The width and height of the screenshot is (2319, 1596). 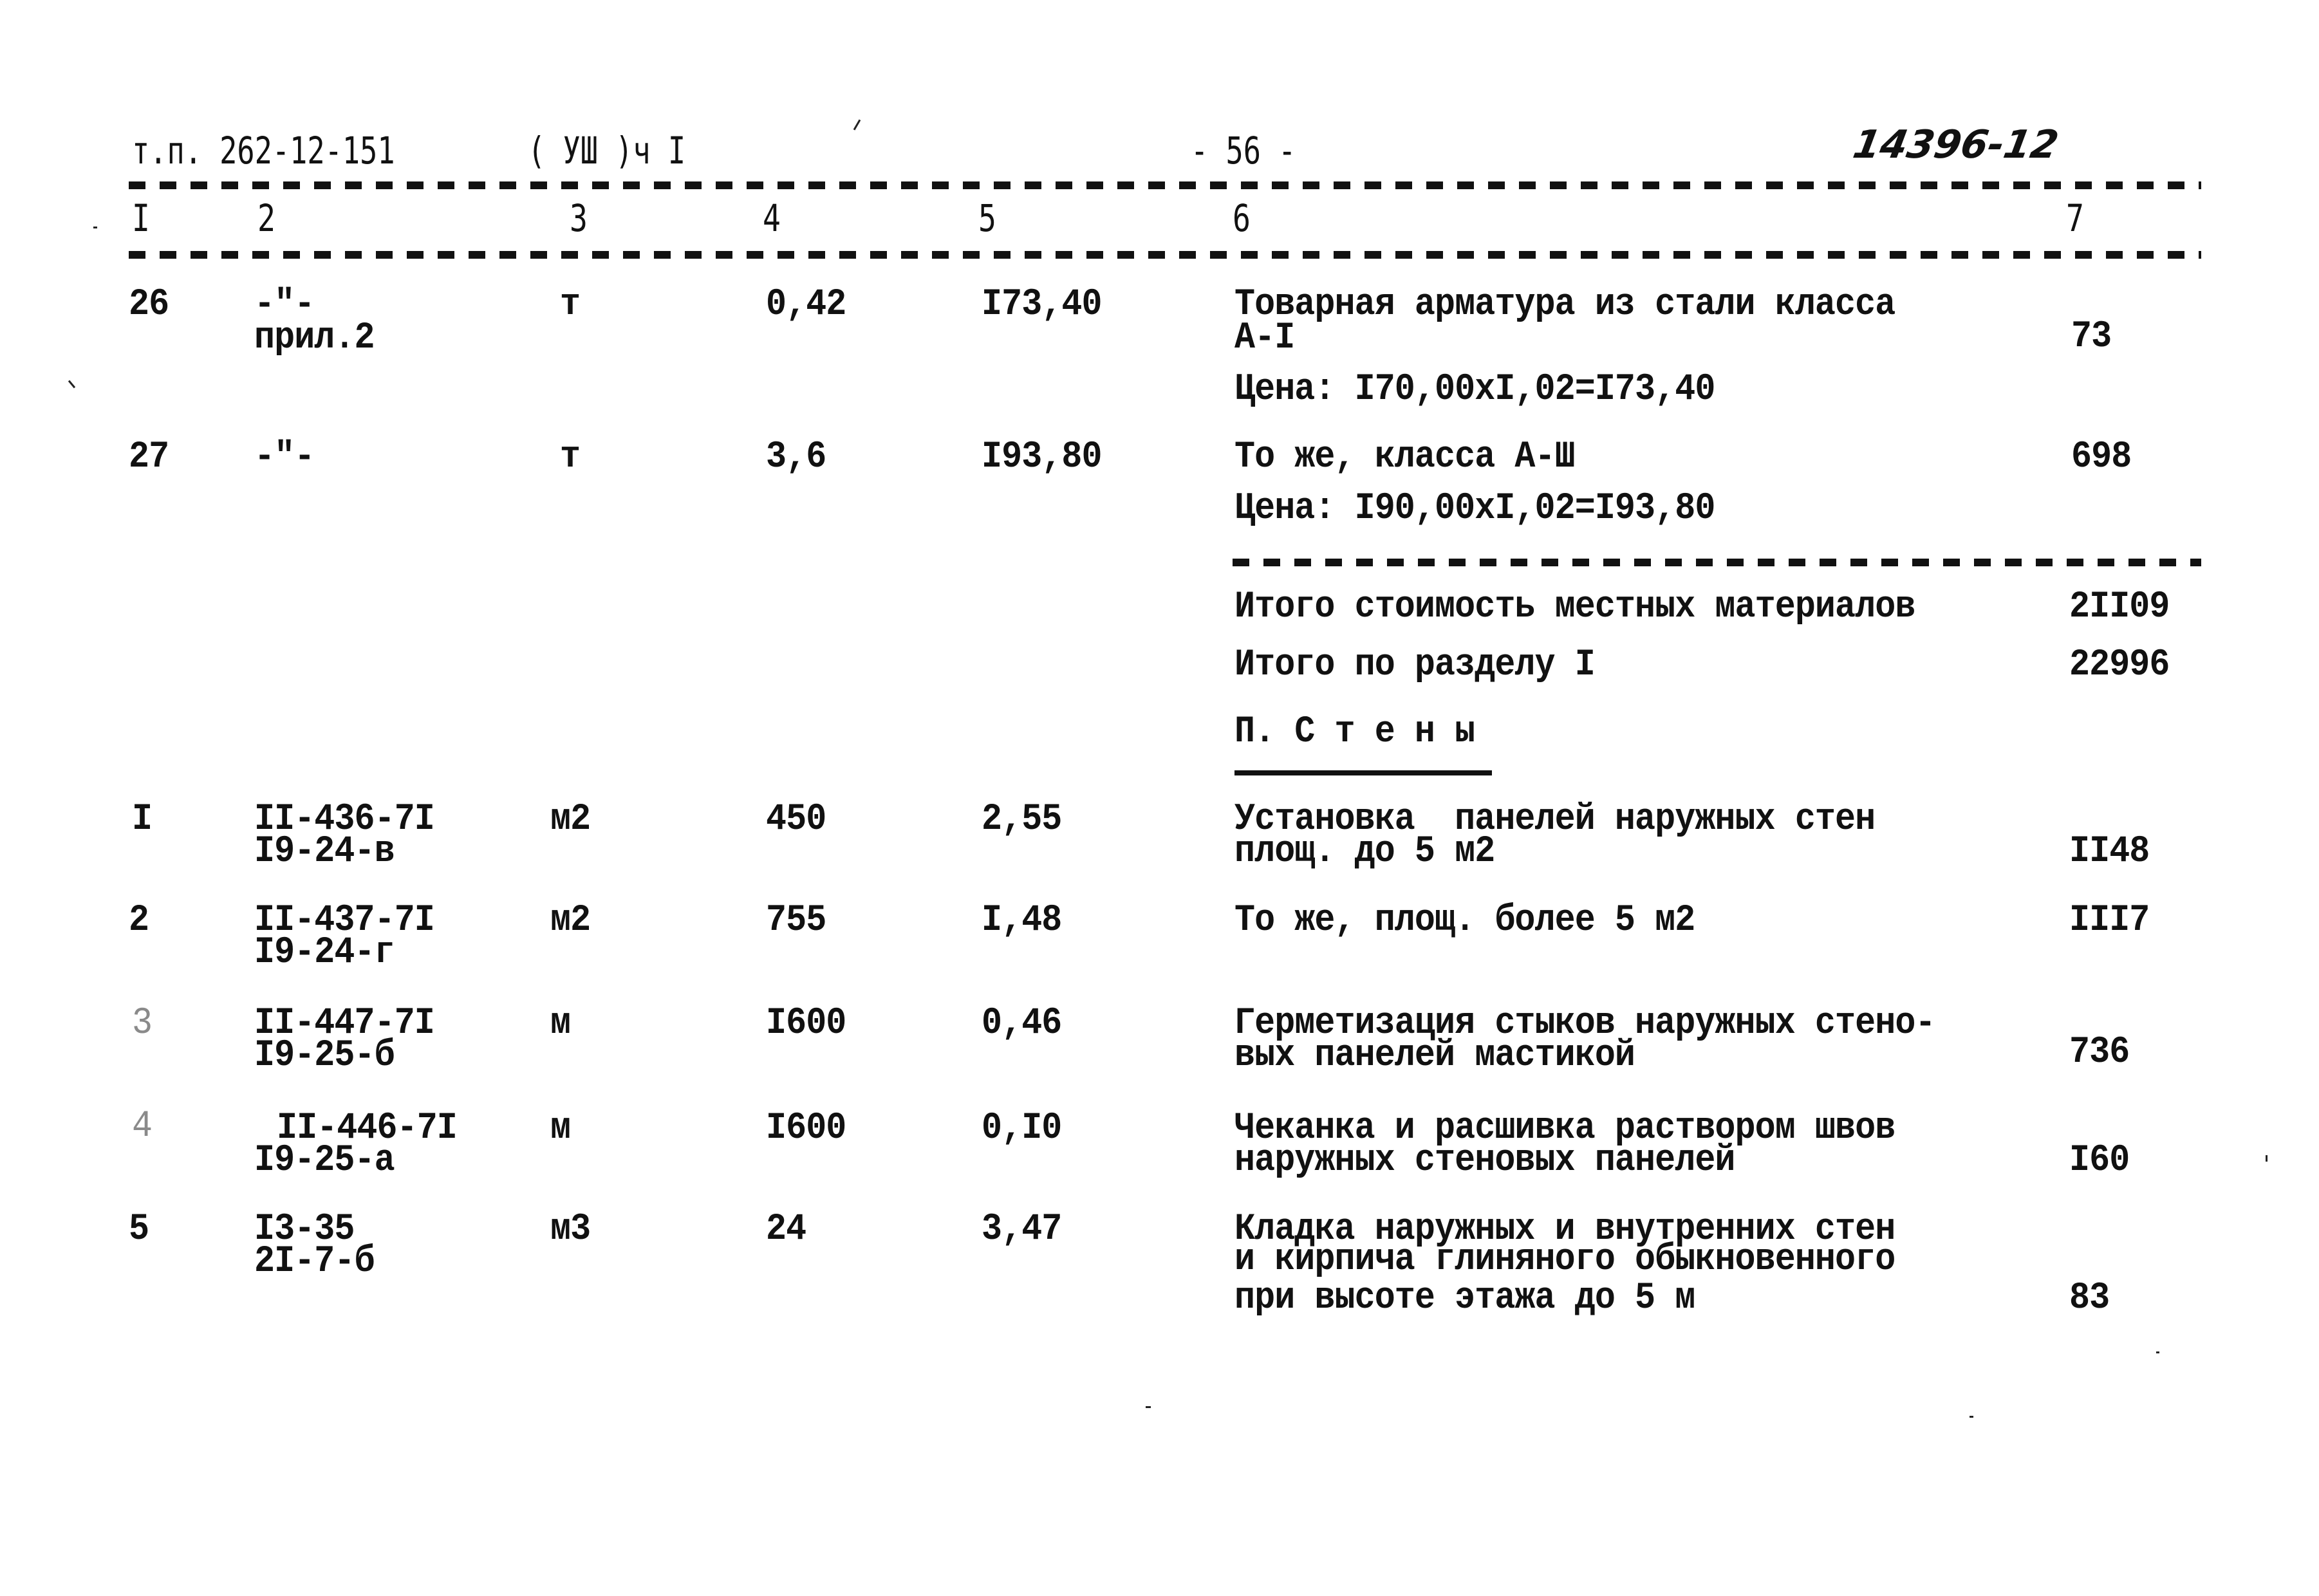 I want to click on row-unit-price: 0,I0, so click(x=1022, y=1128).